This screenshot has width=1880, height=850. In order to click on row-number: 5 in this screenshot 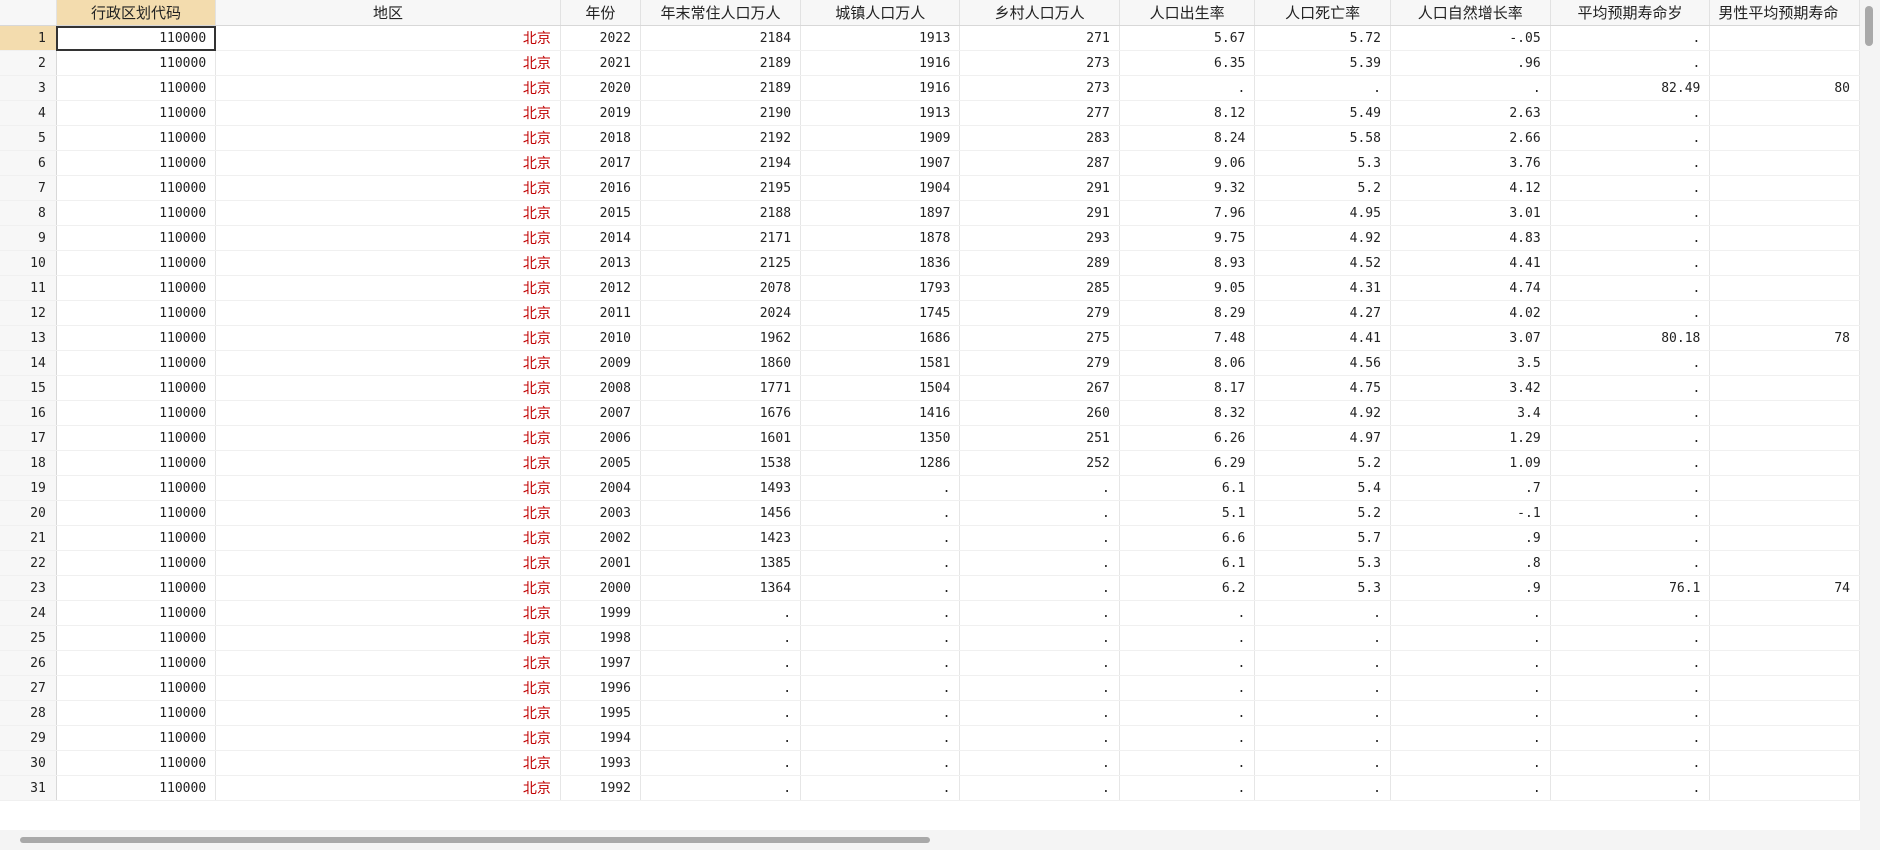, I will do `click(28, 138)`.